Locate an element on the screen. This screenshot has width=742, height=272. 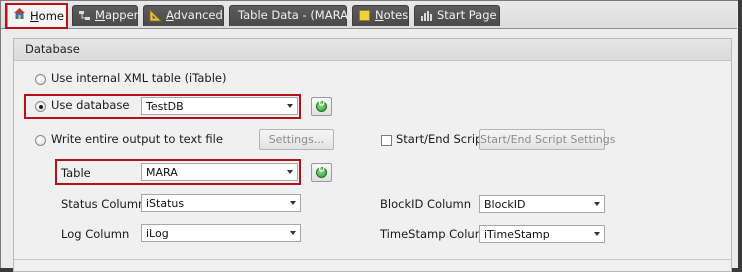
tab-advanced: Advanced is located at coordinates (183, 15).